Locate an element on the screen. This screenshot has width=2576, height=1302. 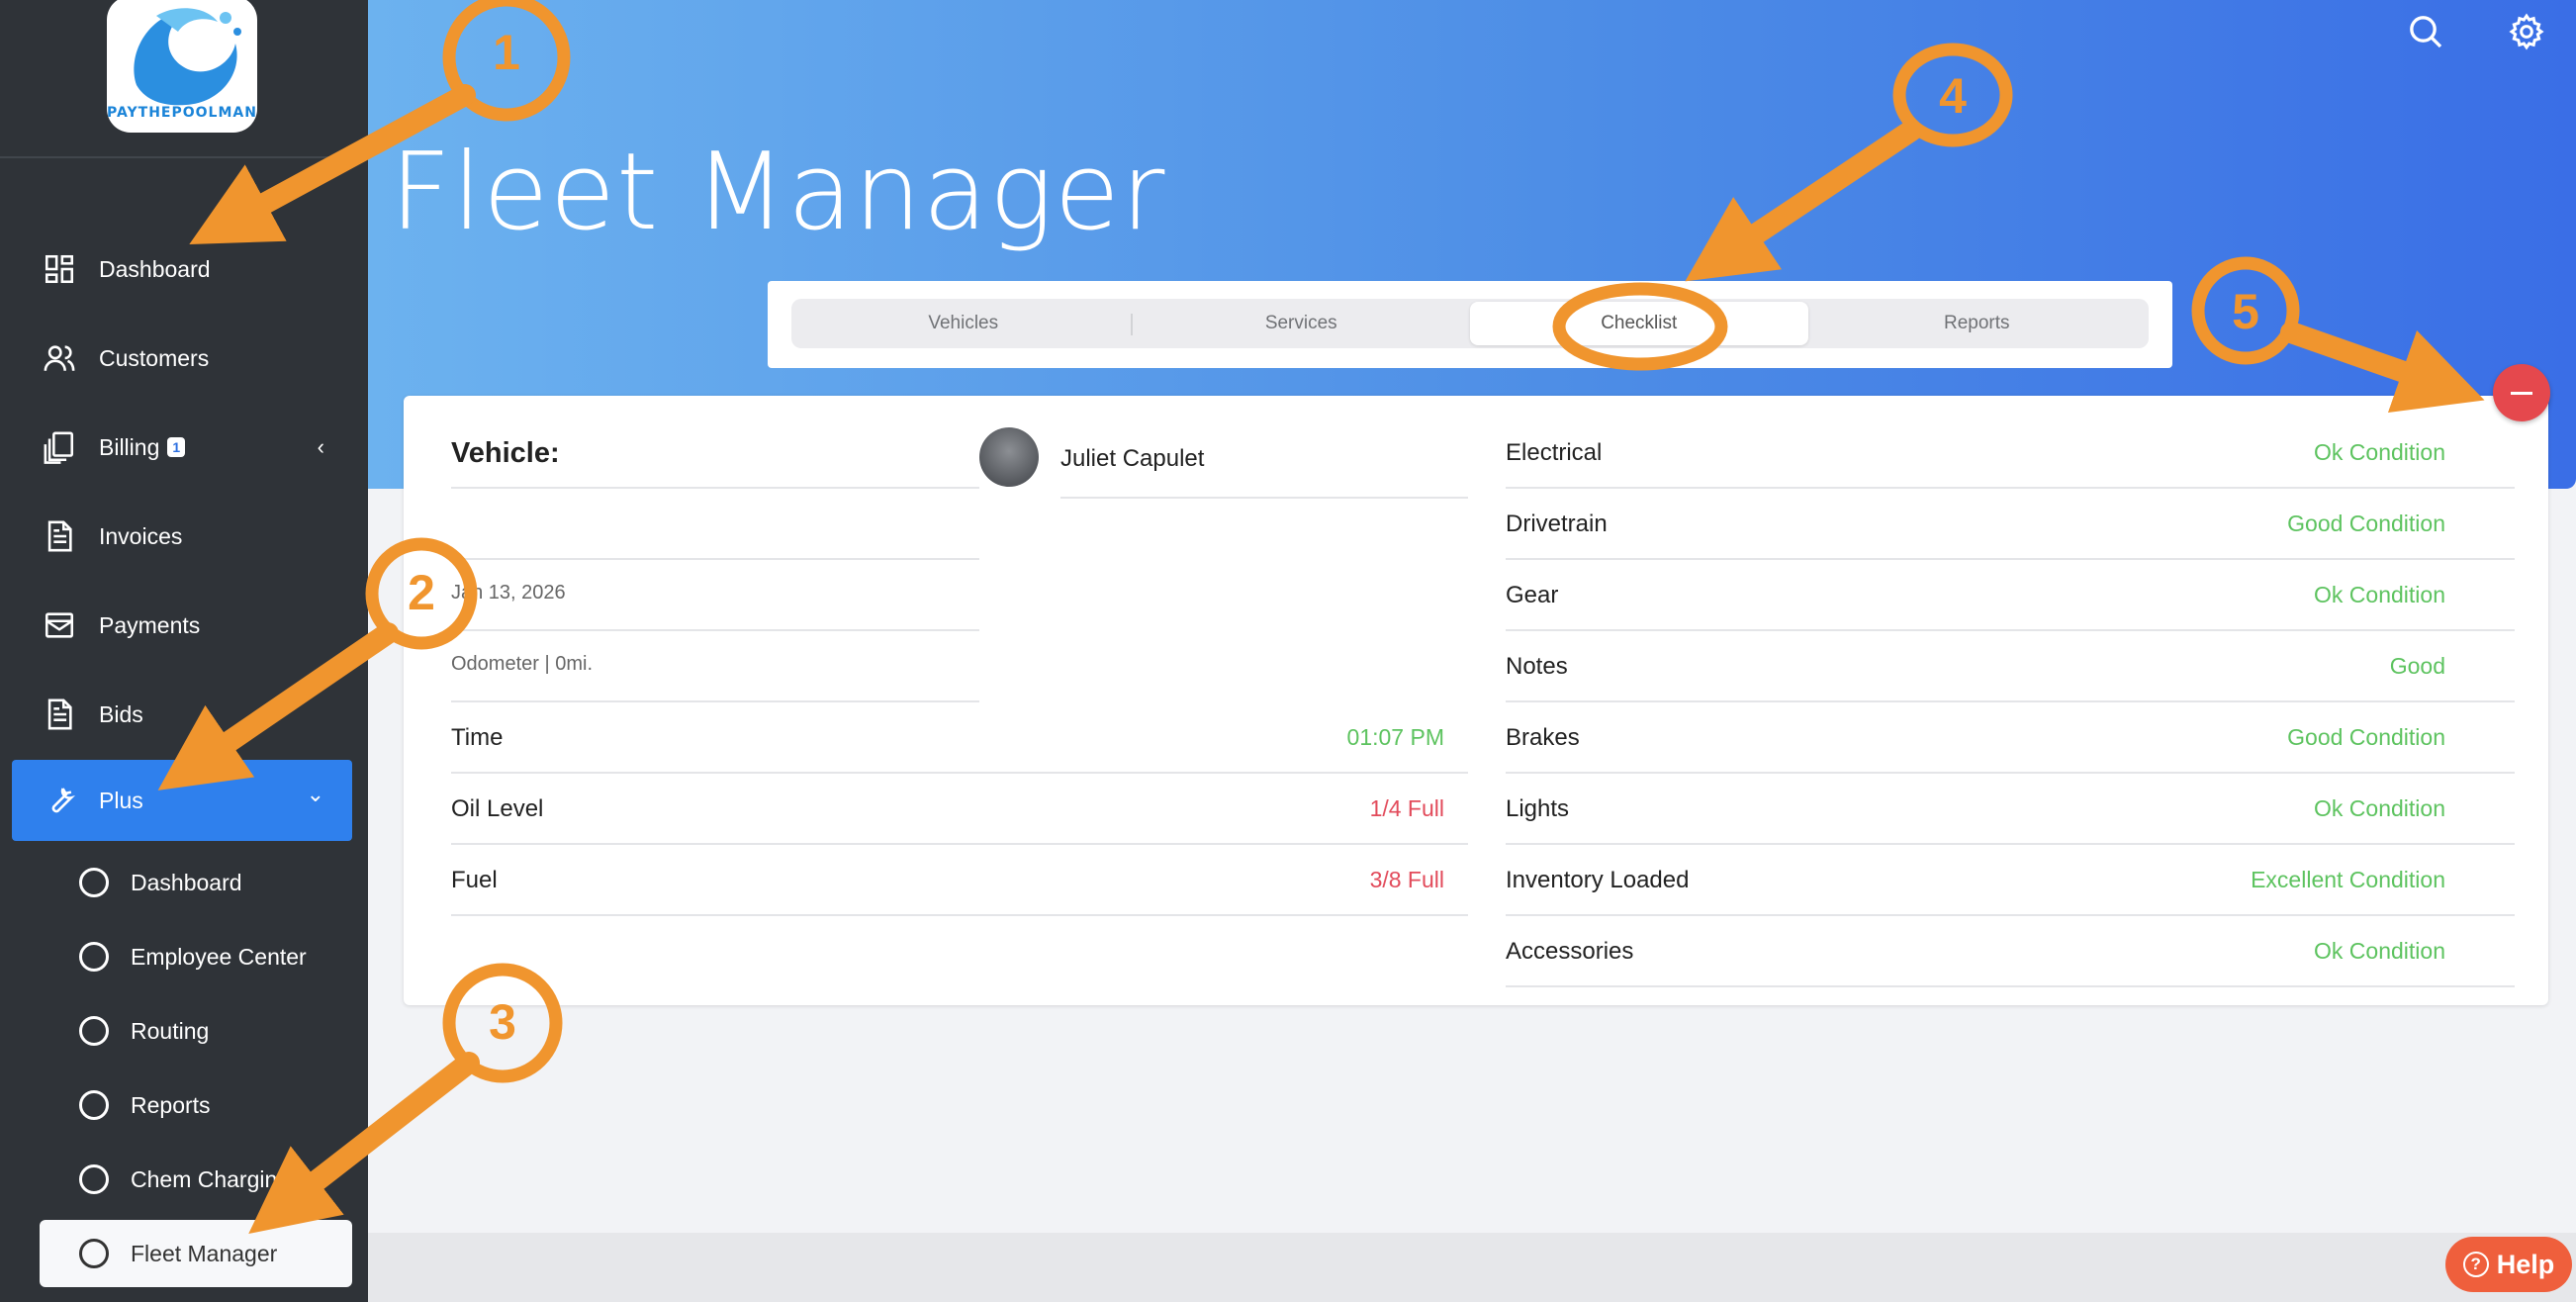
checklist-label-lights: Lights is located at coordinates (1538, 808).